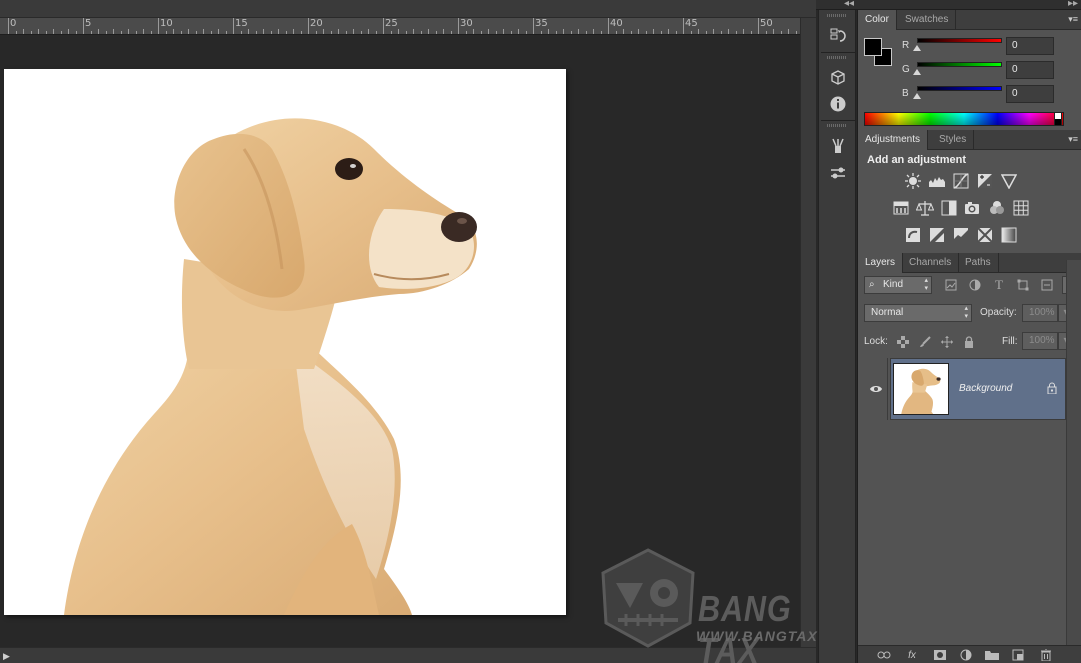  I want to click on exposure-icon, so click(985, 181).